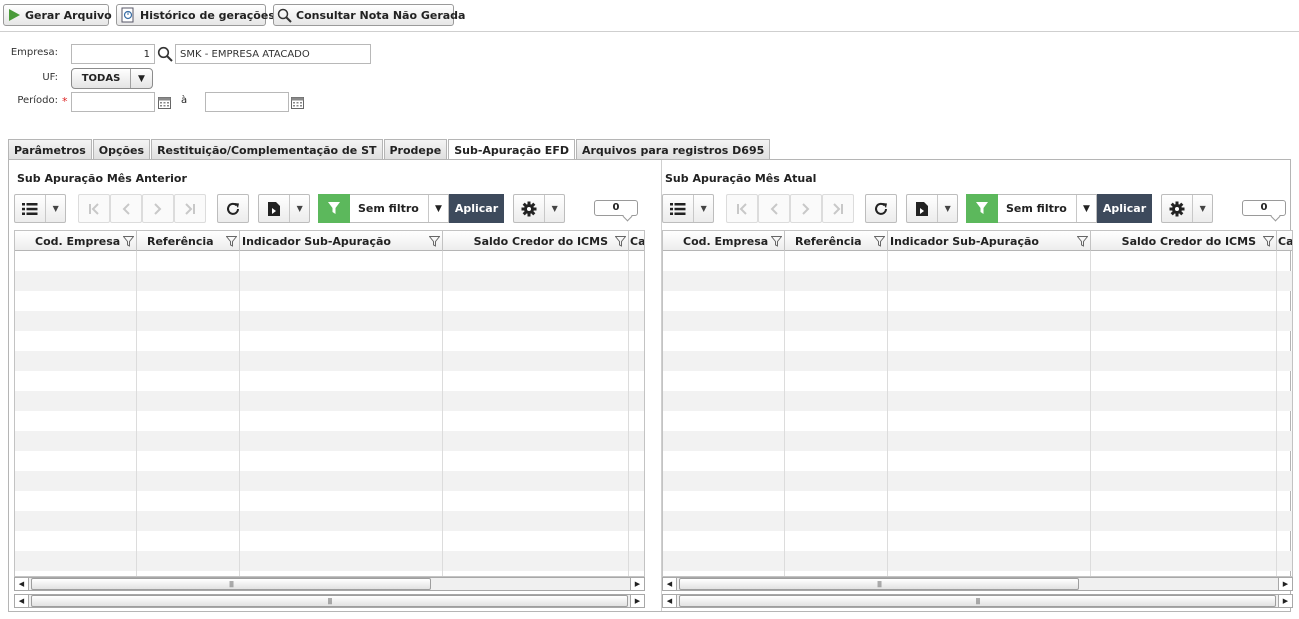  What do you see at coordinates (369, 15) in the screenshot?
I see `consultar-nota-button: Consultar Nota Não Gerada` at bounding box center [369, 15].